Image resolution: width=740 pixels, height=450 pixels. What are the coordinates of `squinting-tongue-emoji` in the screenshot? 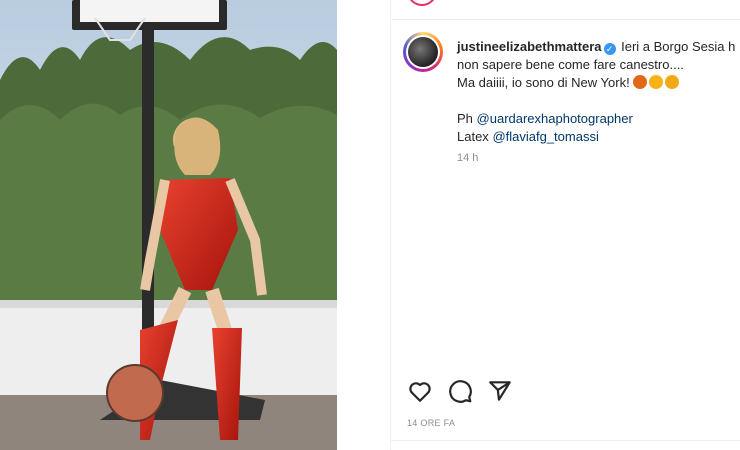 It's located at (672, 82).